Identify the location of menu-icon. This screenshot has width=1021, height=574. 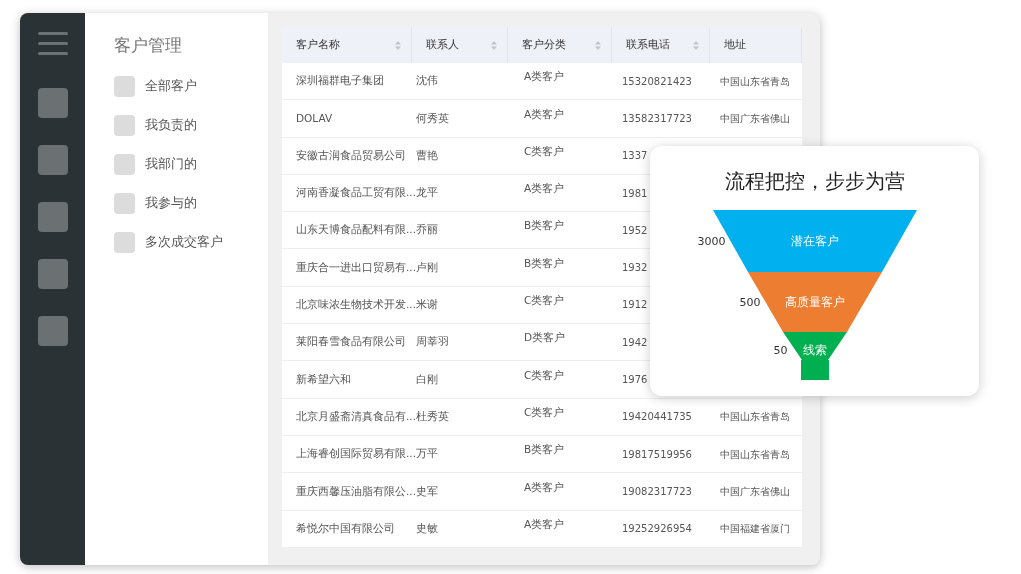
(52, 44).